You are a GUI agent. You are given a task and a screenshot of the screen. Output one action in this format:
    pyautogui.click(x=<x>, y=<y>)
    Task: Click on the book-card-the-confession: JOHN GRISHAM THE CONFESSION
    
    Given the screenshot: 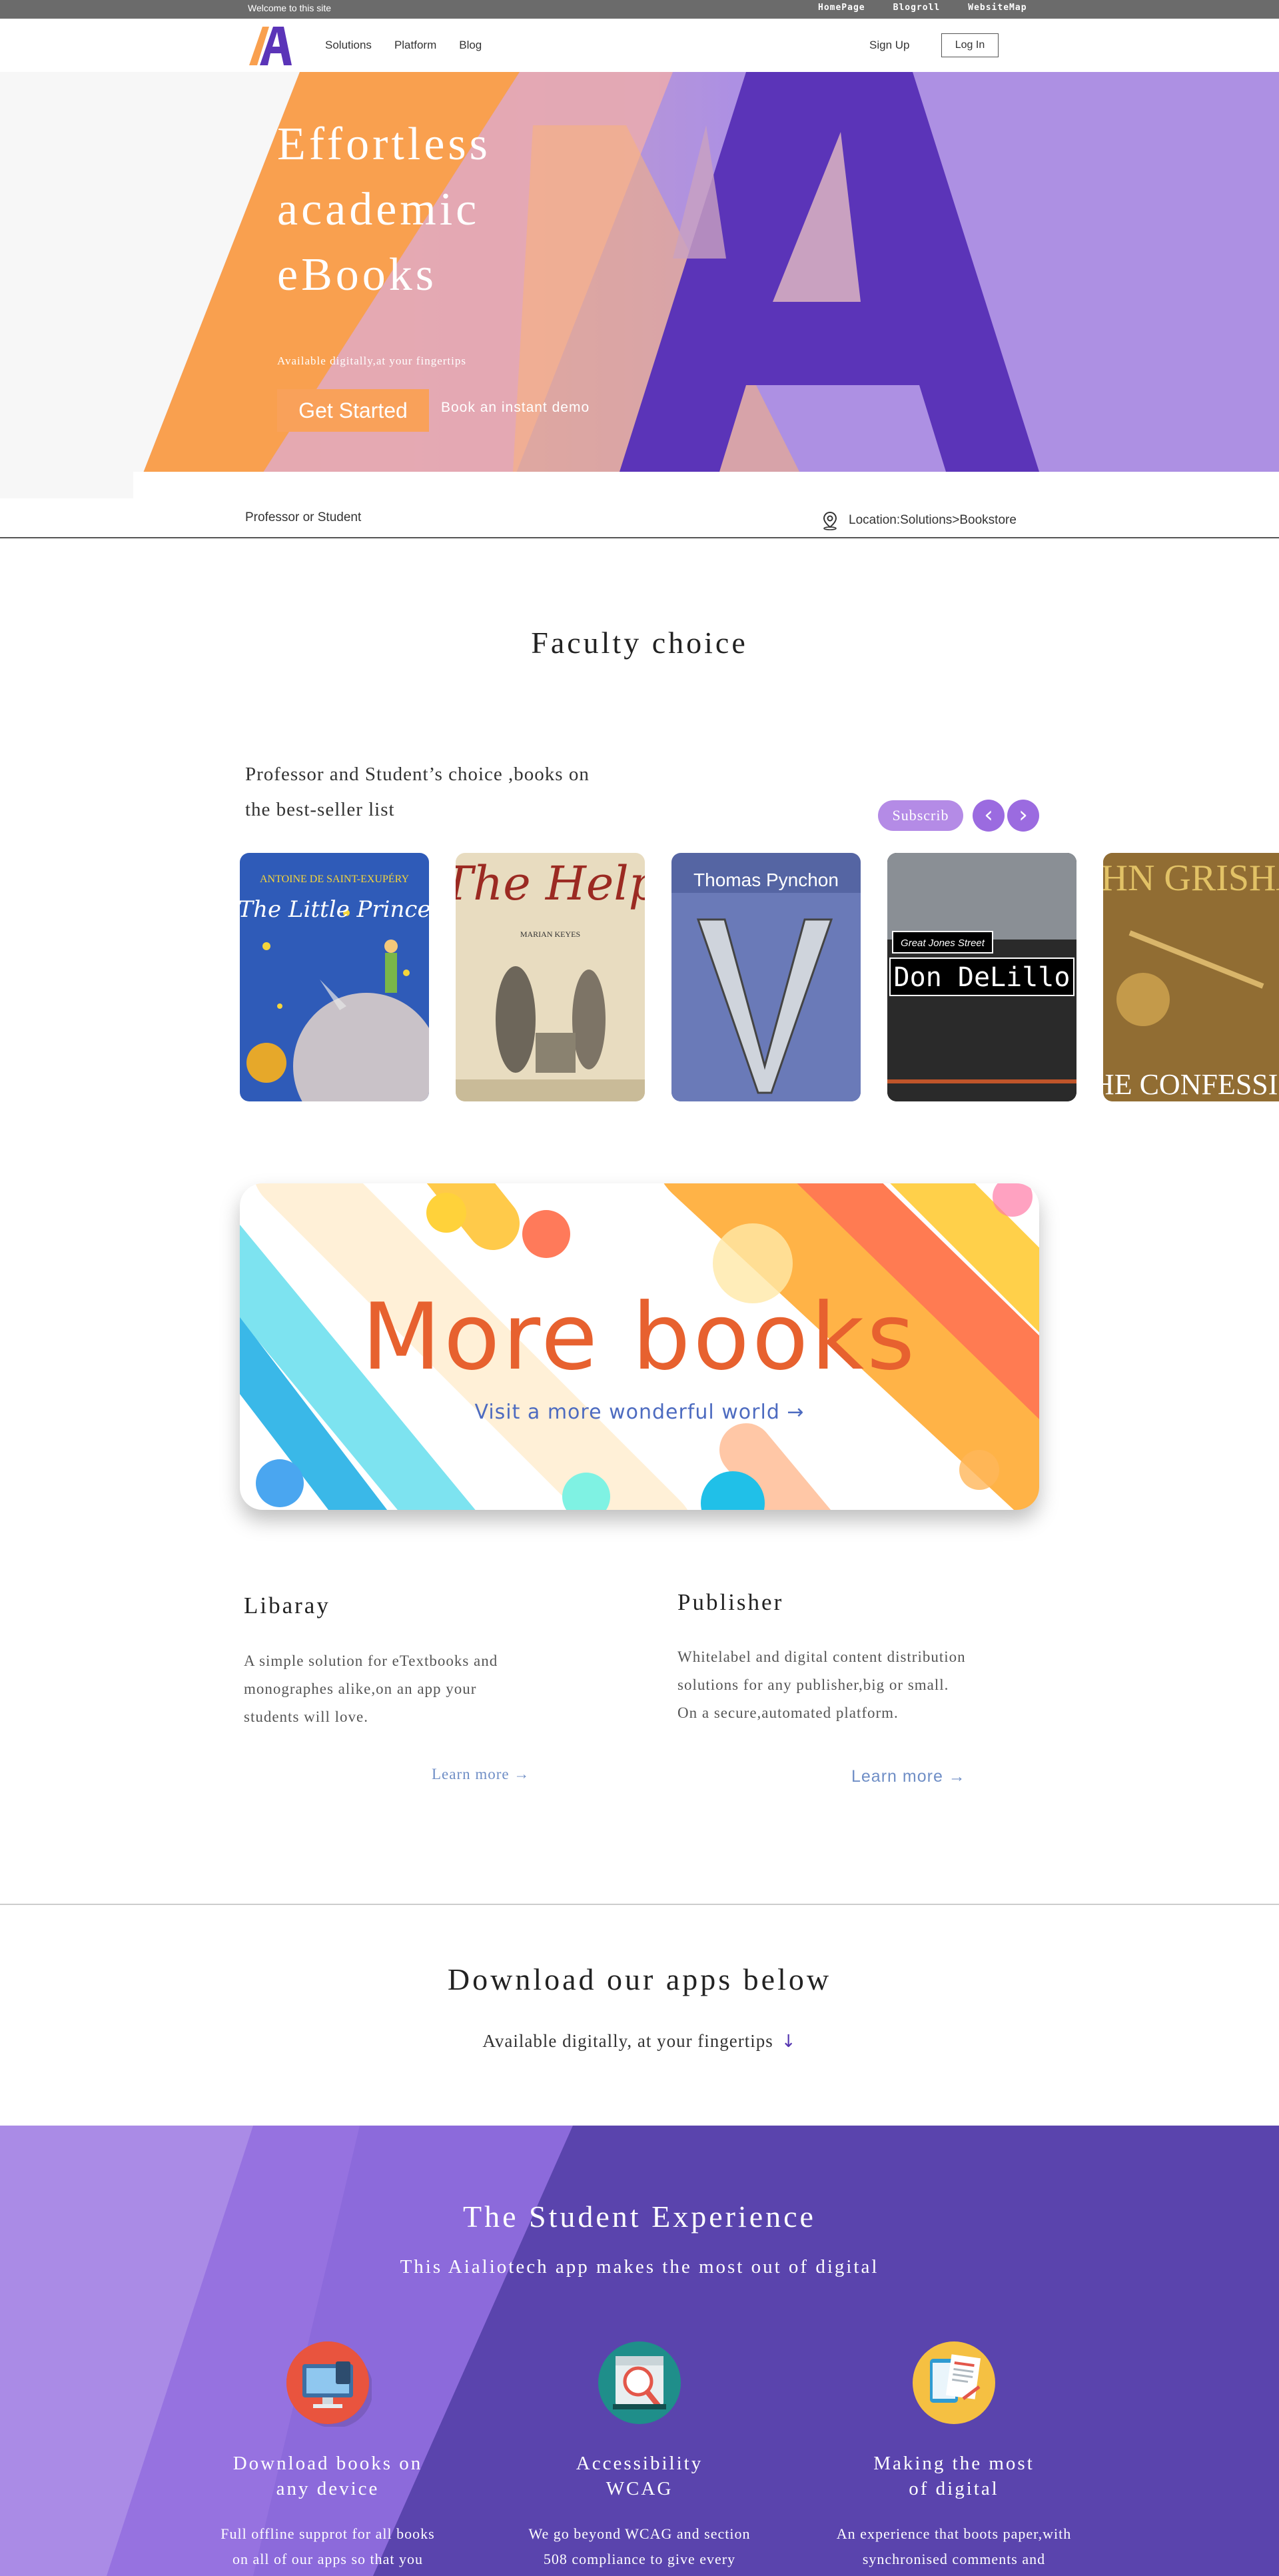 What is the action you would take?
    pyautogui.click(x=1191, y=977)
    